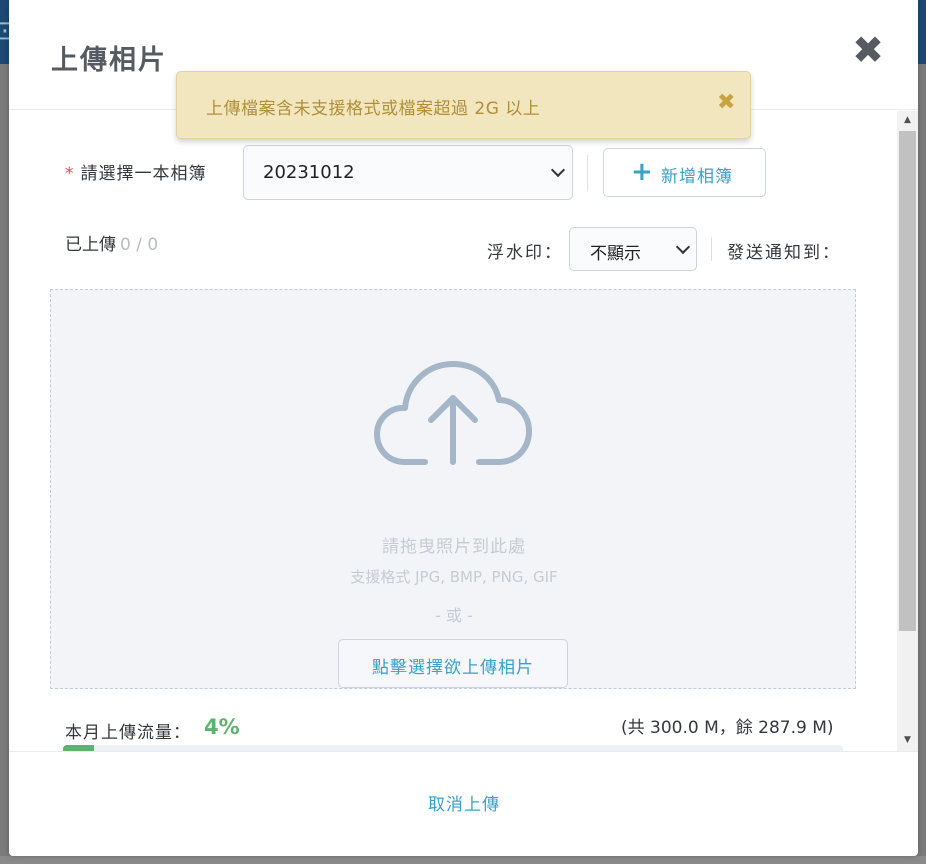 Image resolution: width=926 pixels, height=864 pixels. Describe the element at coordinates (525, 253) in the screenshot. I see `watermark-label: 浮水印：` at that location.